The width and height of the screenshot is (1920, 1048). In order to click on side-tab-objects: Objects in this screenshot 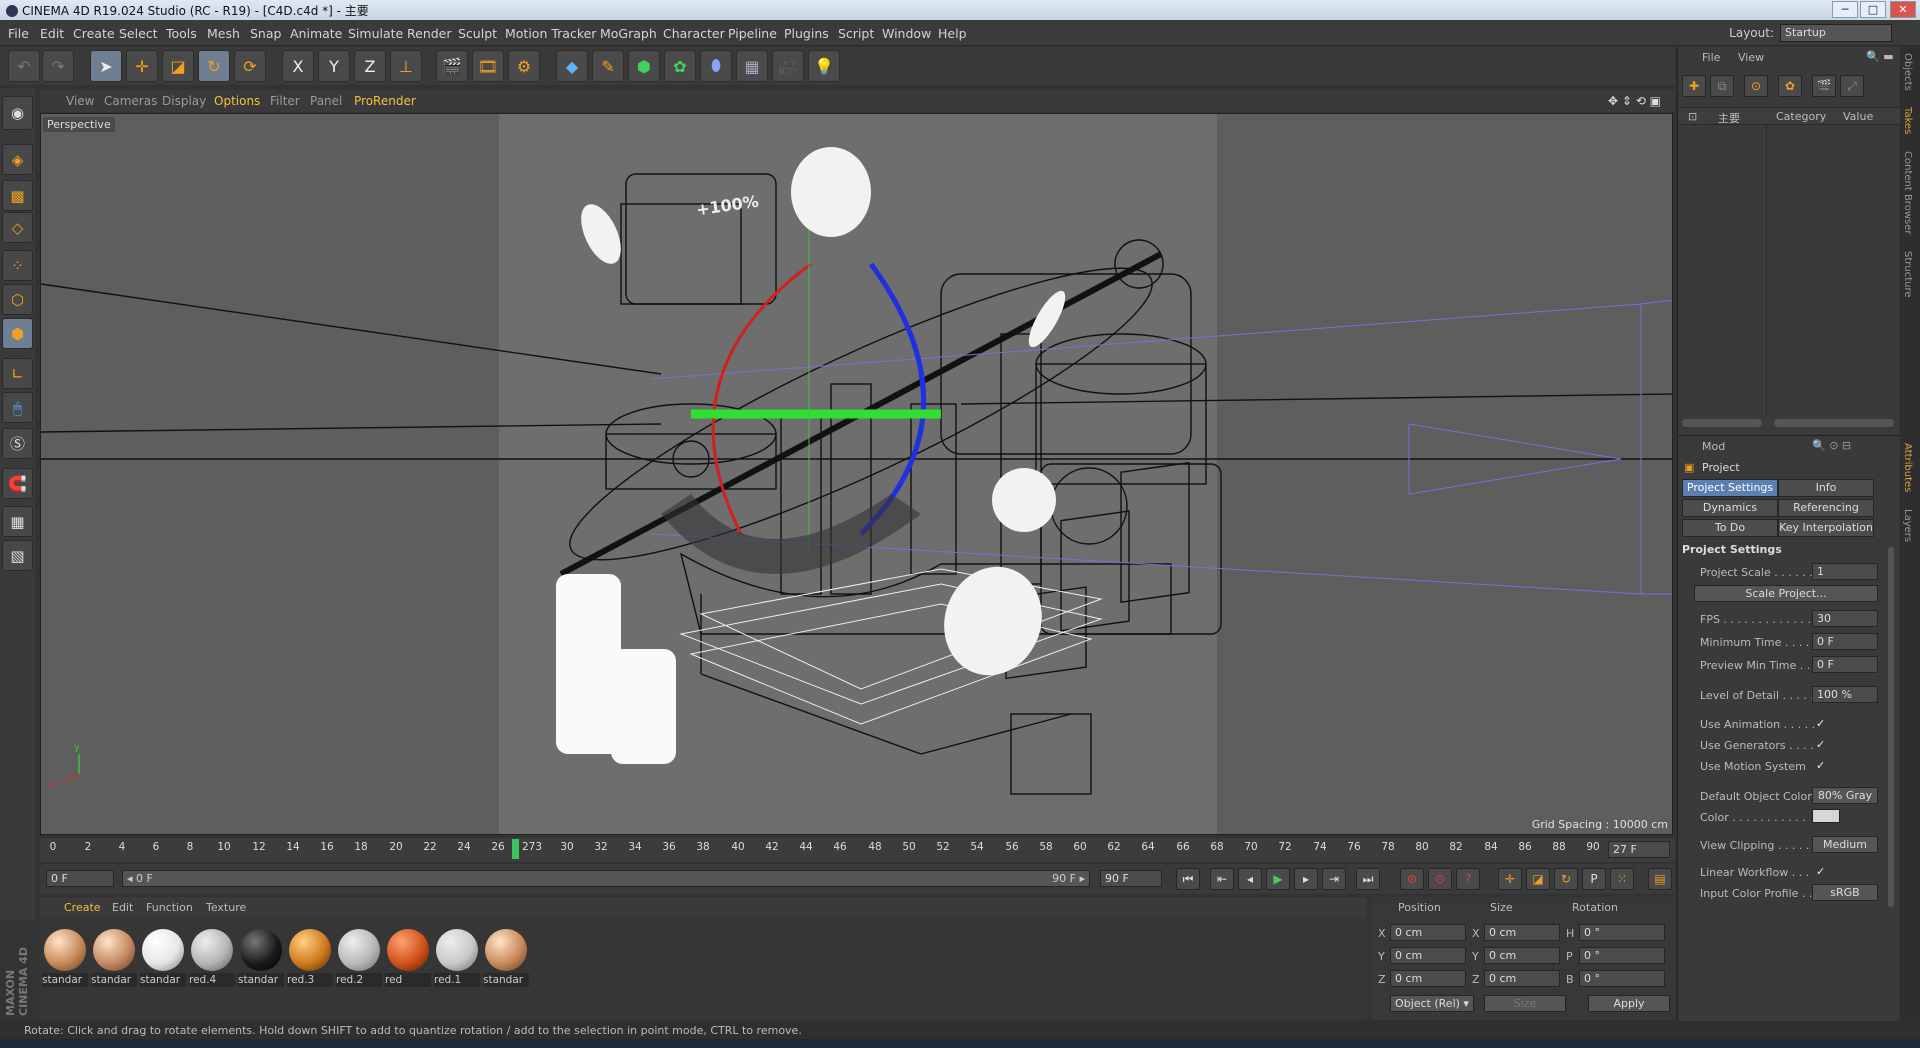, I will do `click(1907, 72)`.